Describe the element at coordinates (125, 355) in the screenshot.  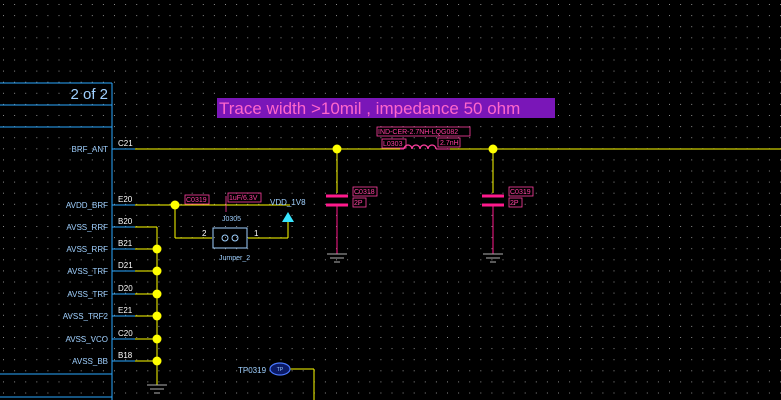
I see `pin-number: B18` at that location.